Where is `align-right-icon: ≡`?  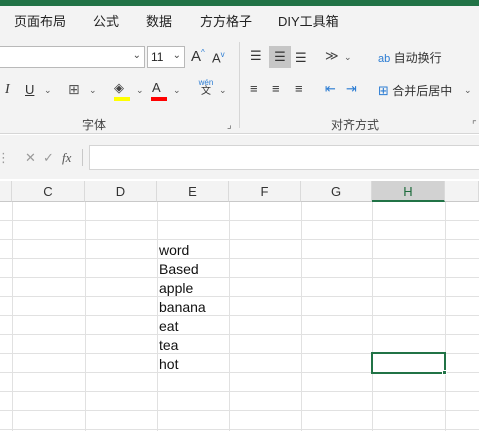 align-right-icon: ≡ is located at coordinates (299, 88).